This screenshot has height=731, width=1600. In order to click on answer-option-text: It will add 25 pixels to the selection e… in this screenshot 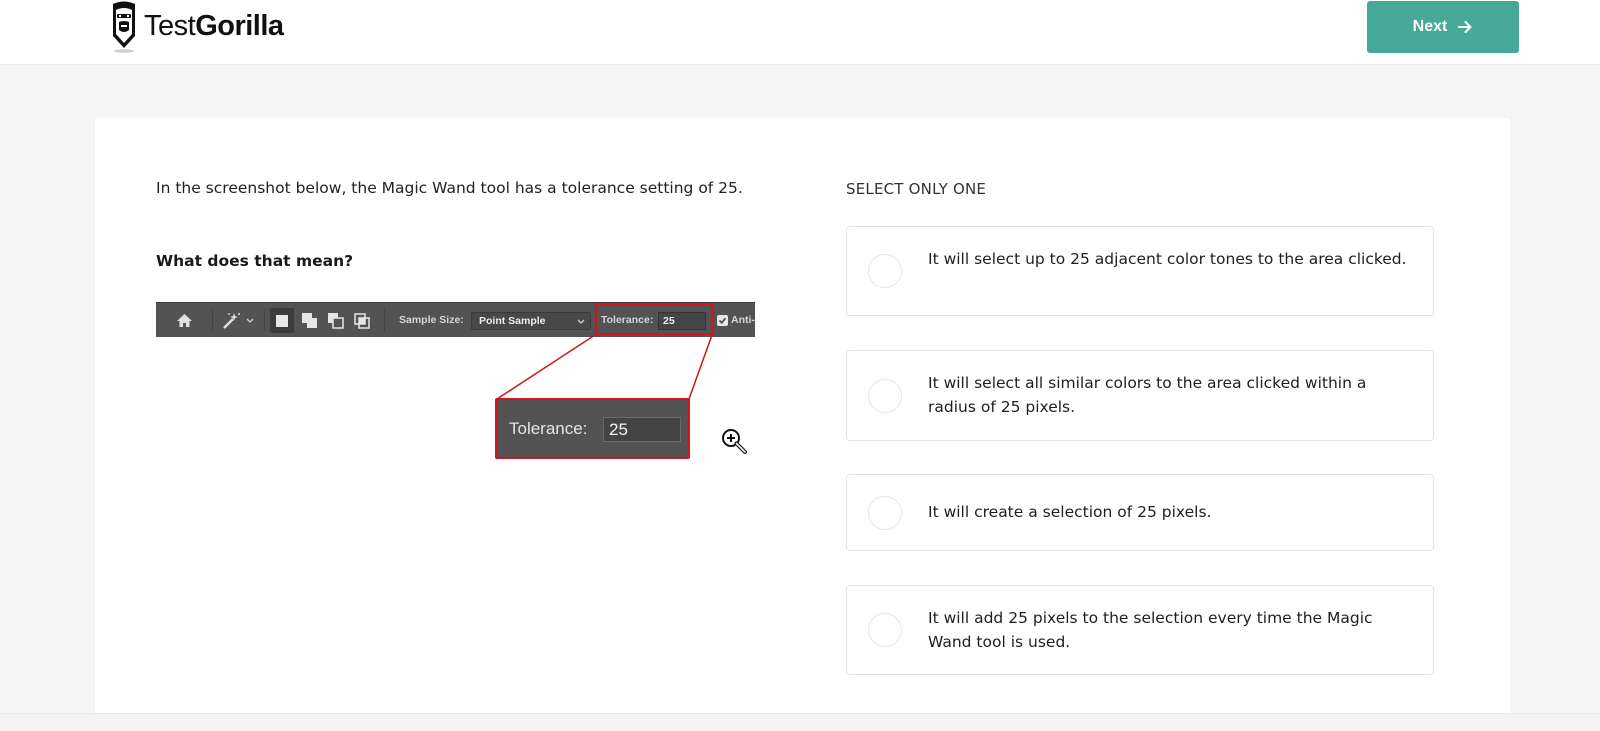, I will do `click(1150, 630)`.